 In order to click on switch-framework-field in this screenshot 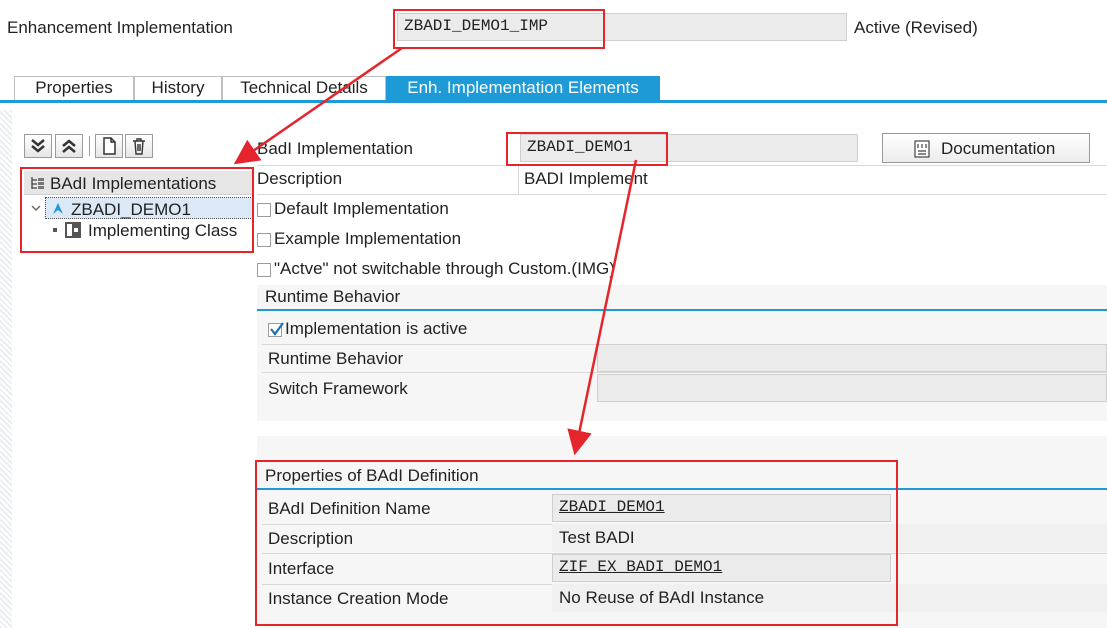, I will do `click(852, 388)`.